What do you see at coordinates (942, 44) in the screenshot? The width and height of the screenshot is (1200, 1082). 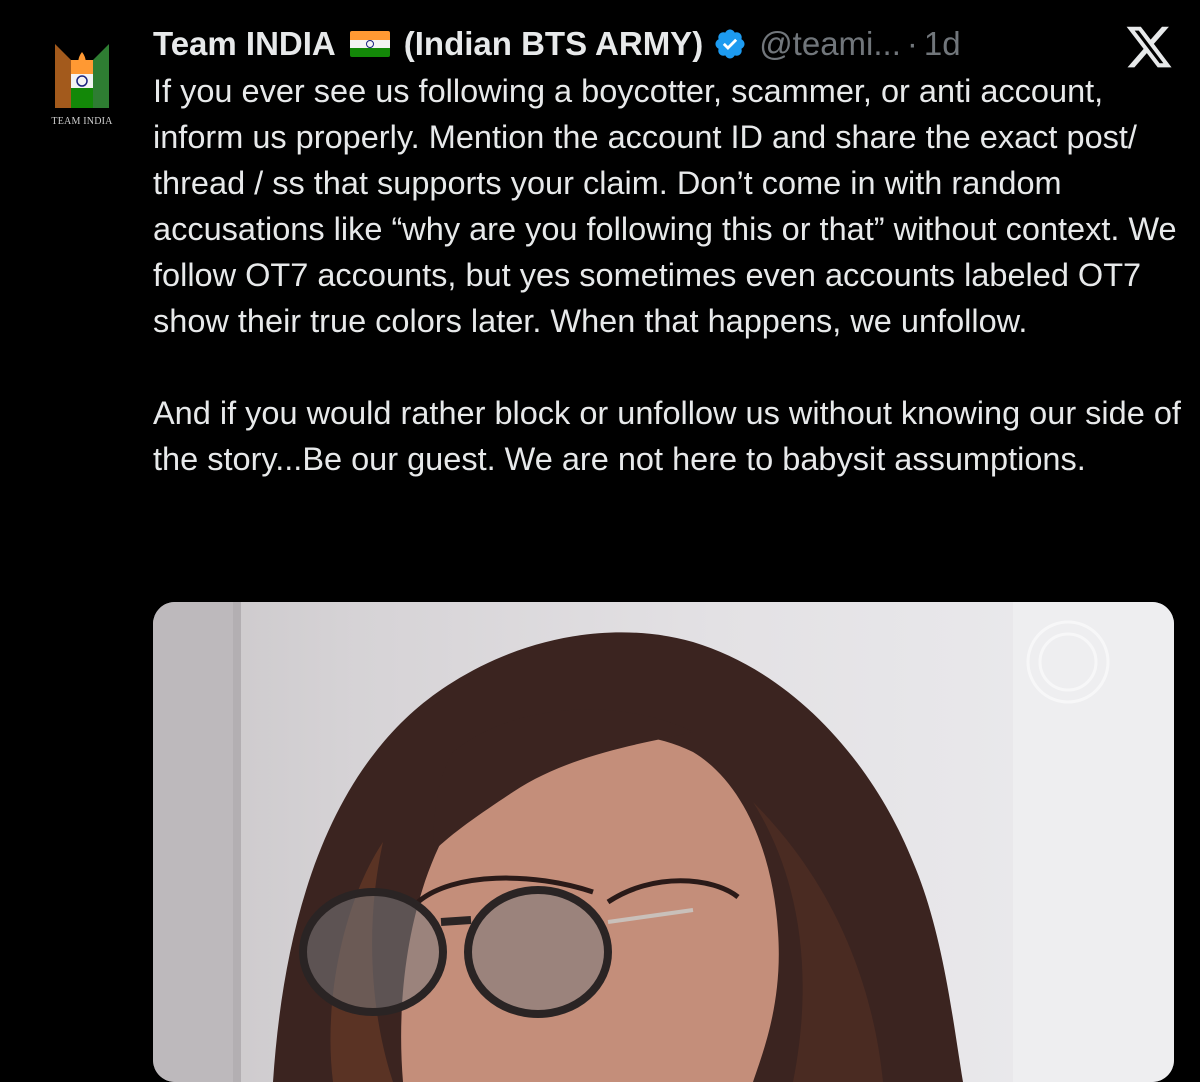 I see `timestamp: 1d` at bounding box center [942, 44].